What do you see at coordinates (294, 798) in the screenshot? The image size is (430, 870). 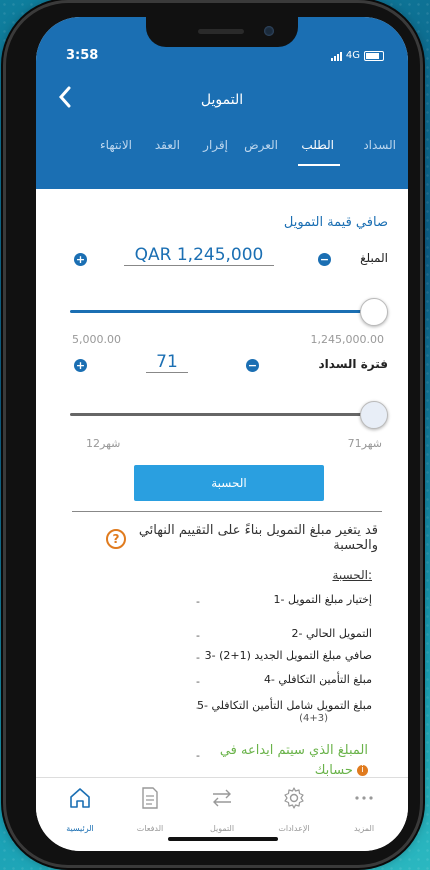 I see `gear-icon` at bounding box center [294, 798].